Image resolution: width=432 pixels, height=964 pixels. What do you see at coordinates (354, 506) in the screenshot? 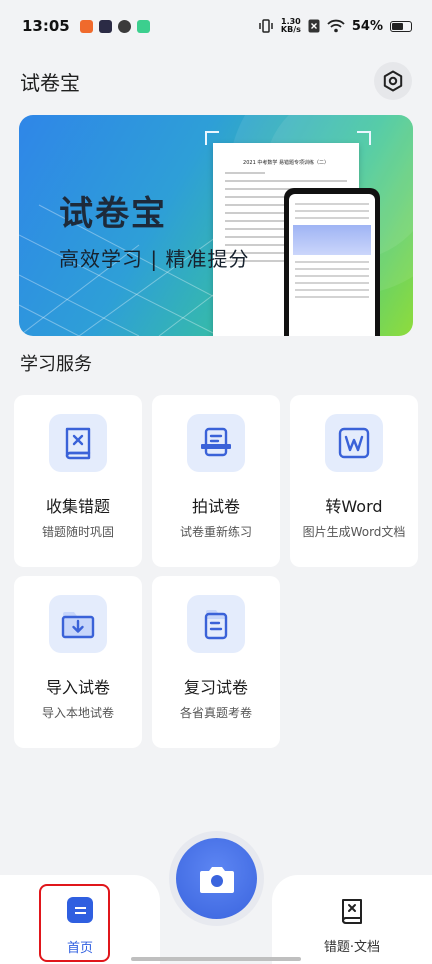
I see `card-title: 转Word` at bounding box center [354, 506].